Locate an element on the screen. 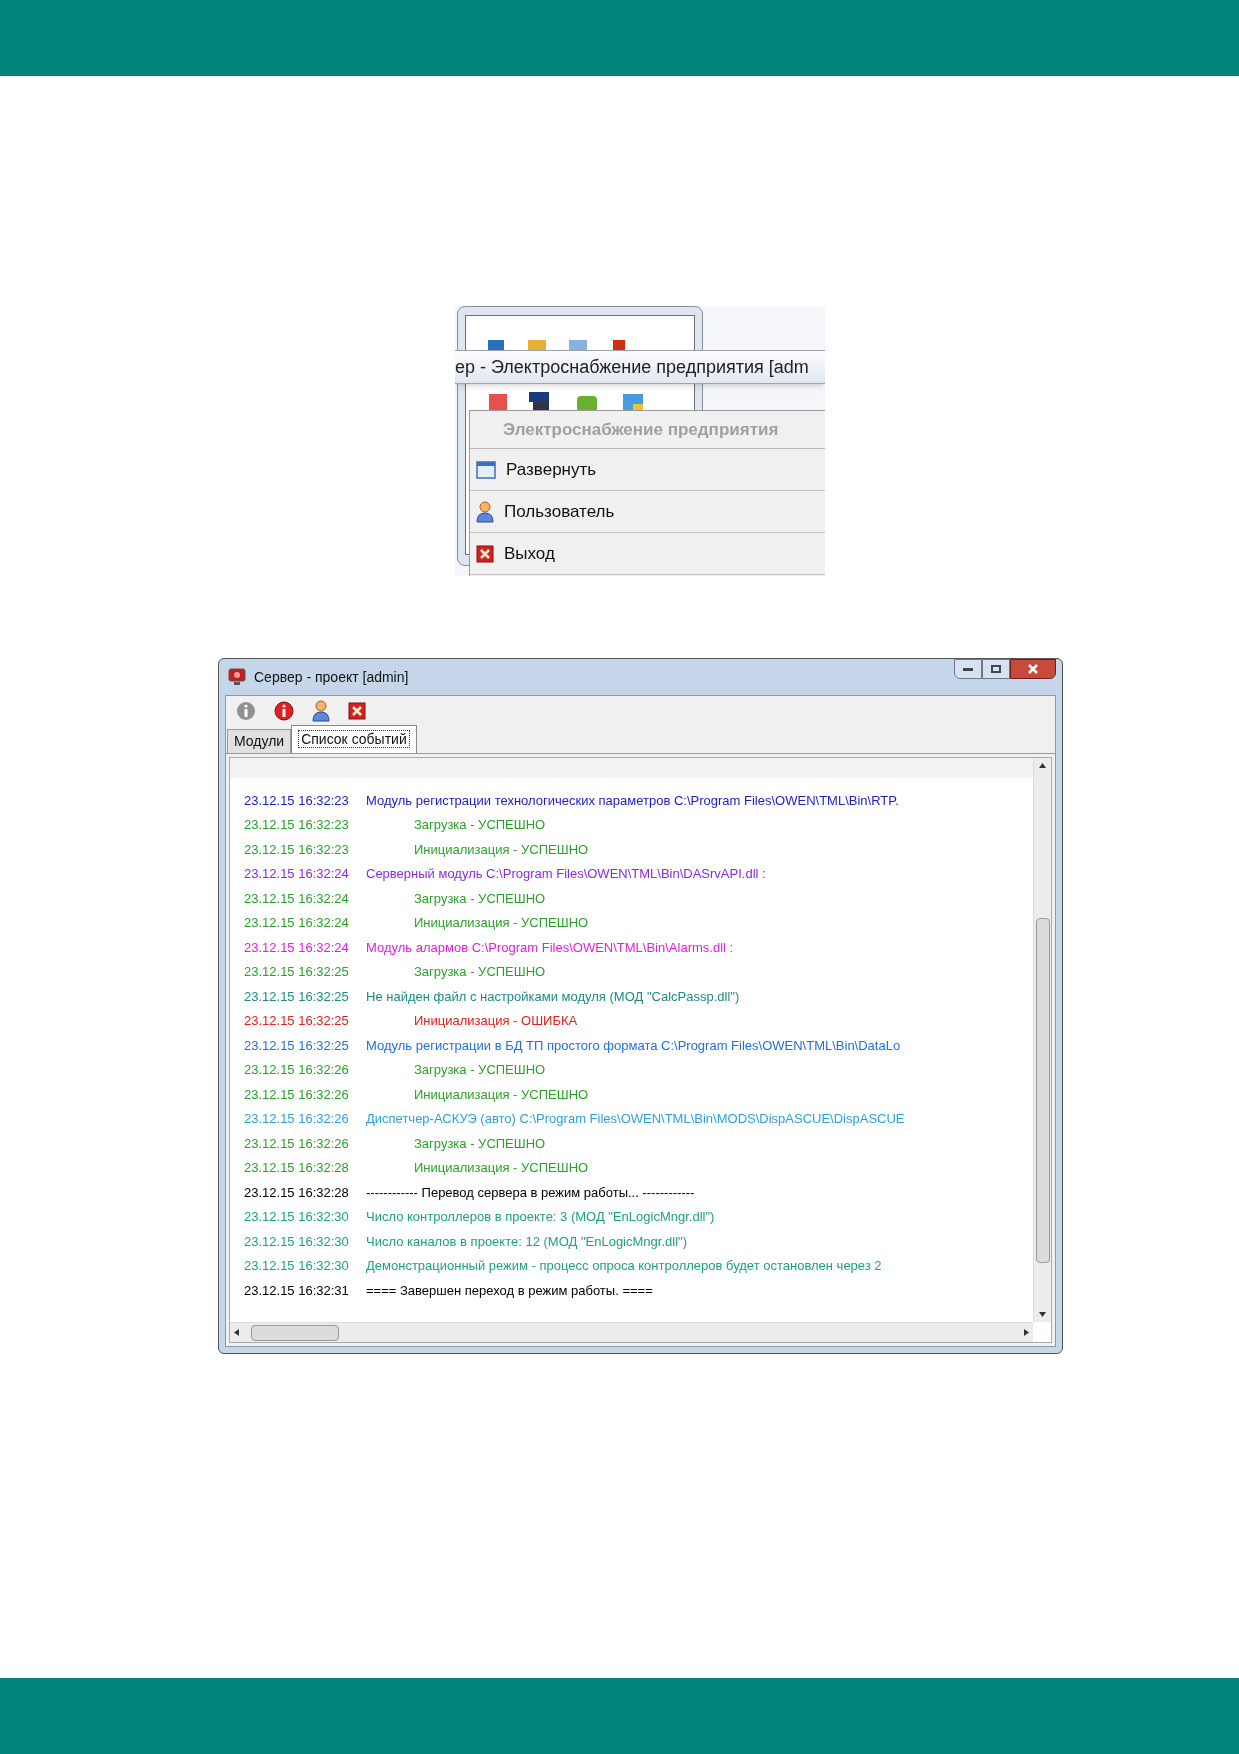 This screenshot has height=1754, width=1239. event-message: Модуль регистрации в БД ТП простого формата C:\Program Files\OWEN\TML\Bin\DataLo is located at coordinates (633, 1045).